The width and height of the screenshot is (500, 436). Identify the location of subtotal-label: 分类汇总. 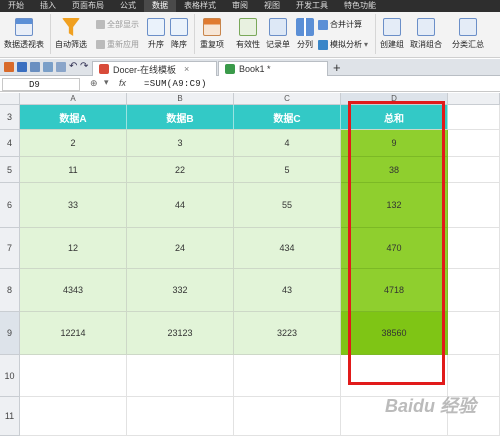
(468, 44).